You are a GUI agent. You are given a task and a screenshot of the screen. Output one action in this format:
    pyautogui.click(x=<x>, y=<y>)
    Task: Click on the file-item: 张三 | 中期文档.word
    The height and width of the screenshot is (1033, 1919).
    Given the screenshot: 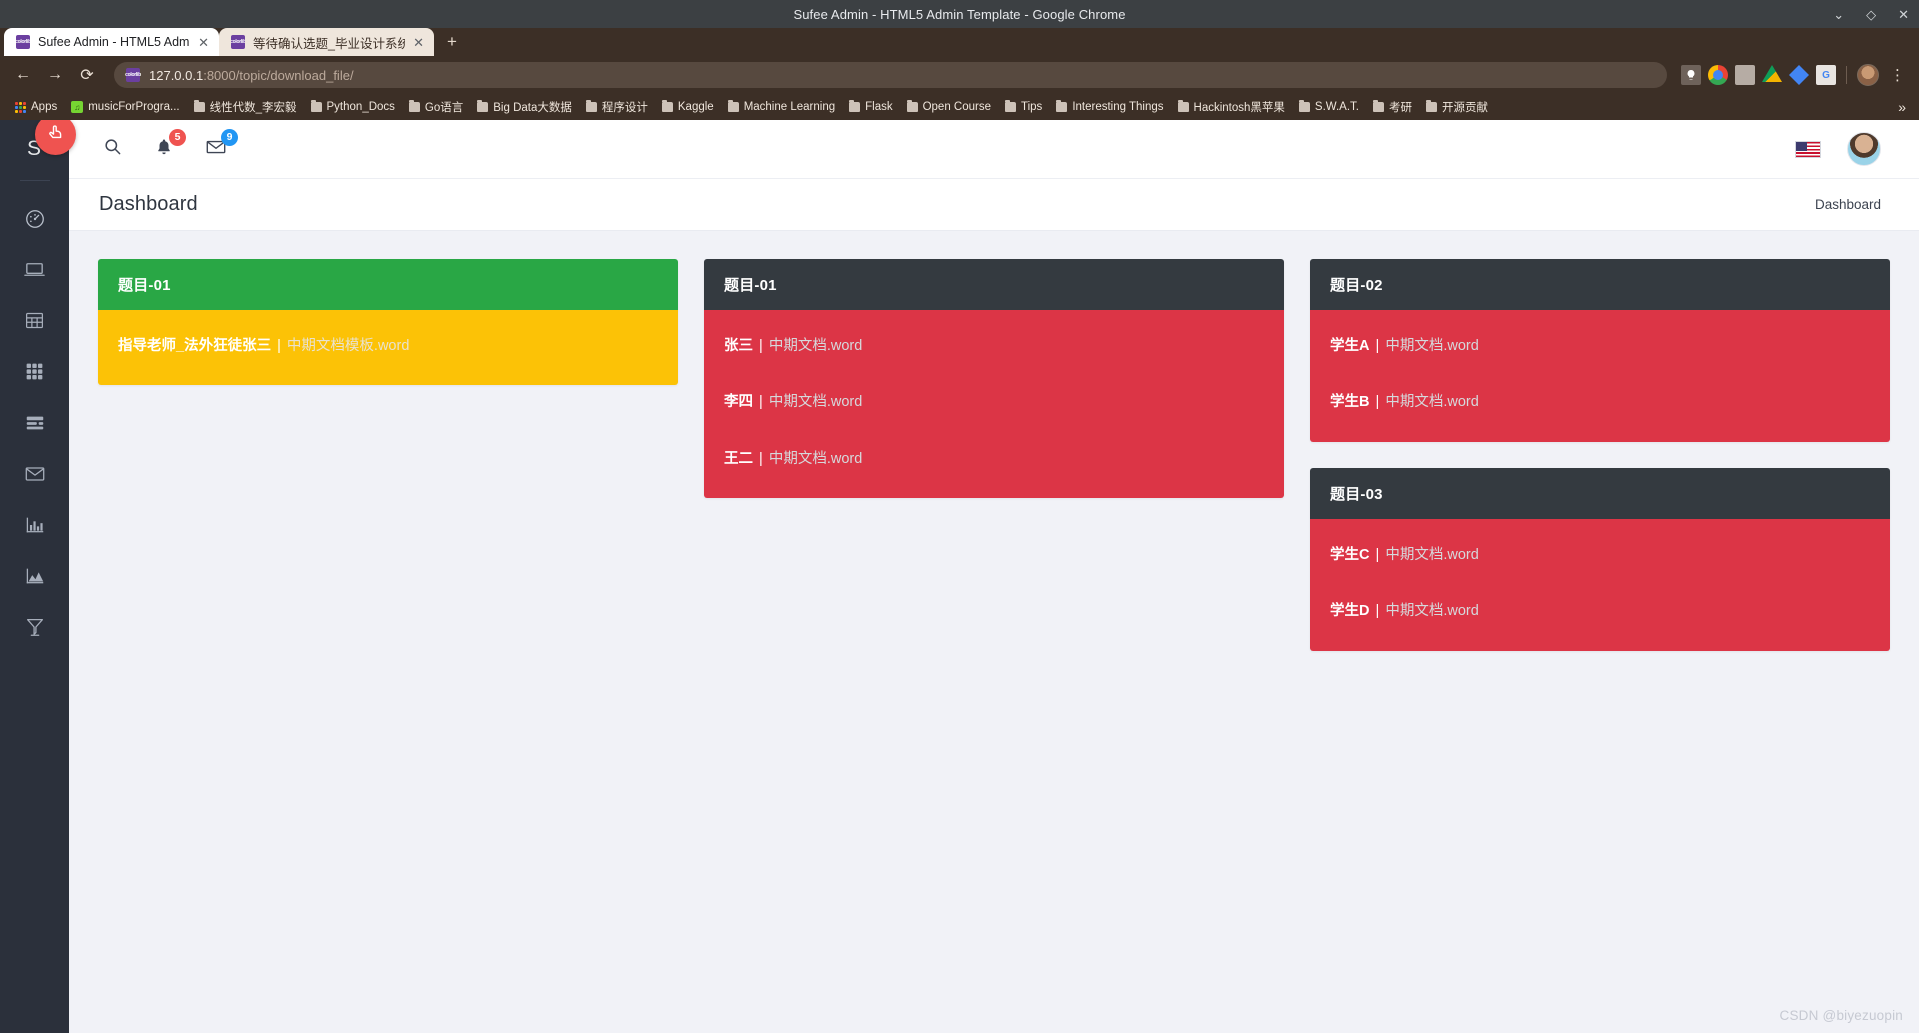 What is the action you would take?
    pyautogui.click(x=994, y=356)
    